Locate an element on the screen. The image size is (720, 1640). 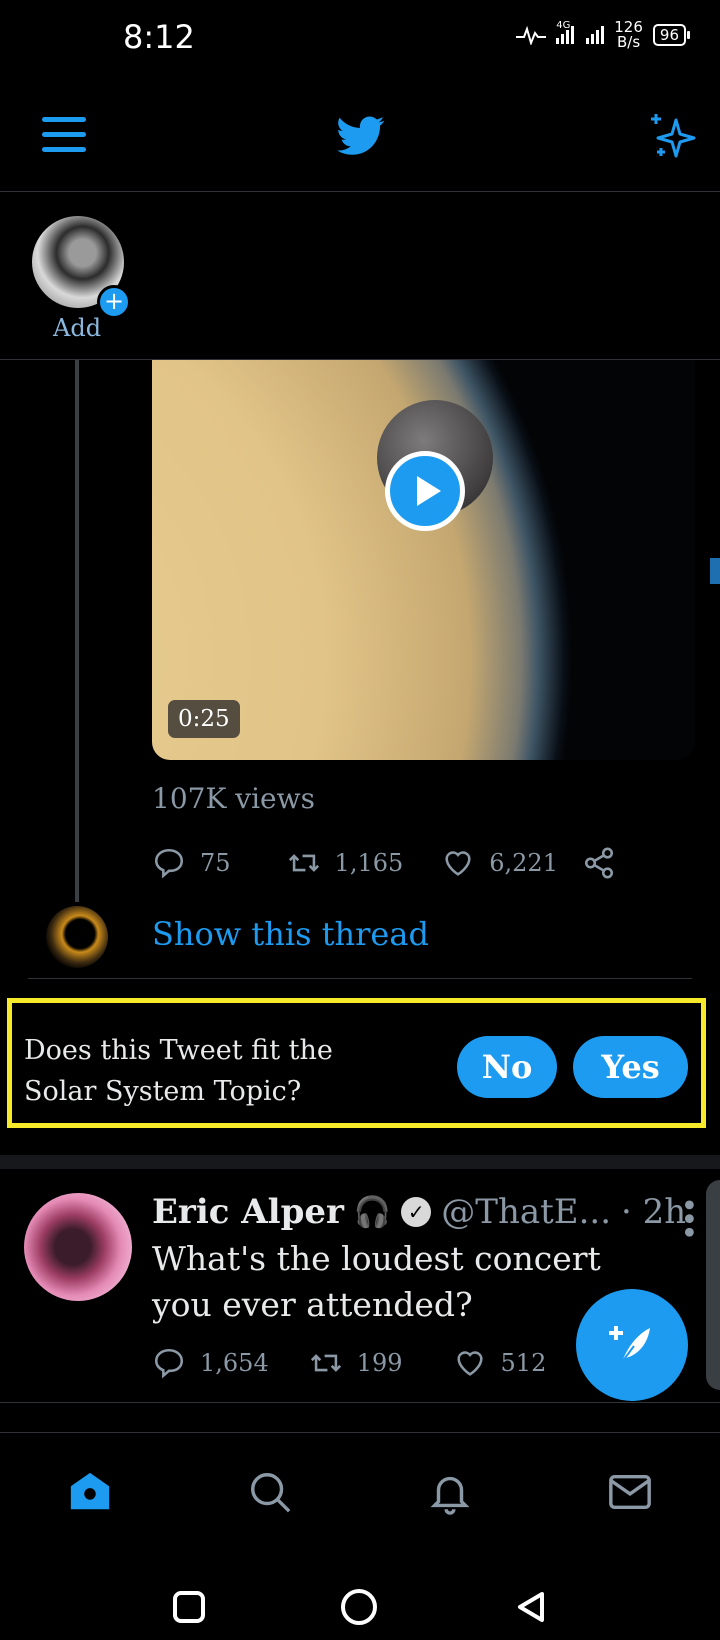
reply-action: 1,654 is located at coordinates (210, 1363).